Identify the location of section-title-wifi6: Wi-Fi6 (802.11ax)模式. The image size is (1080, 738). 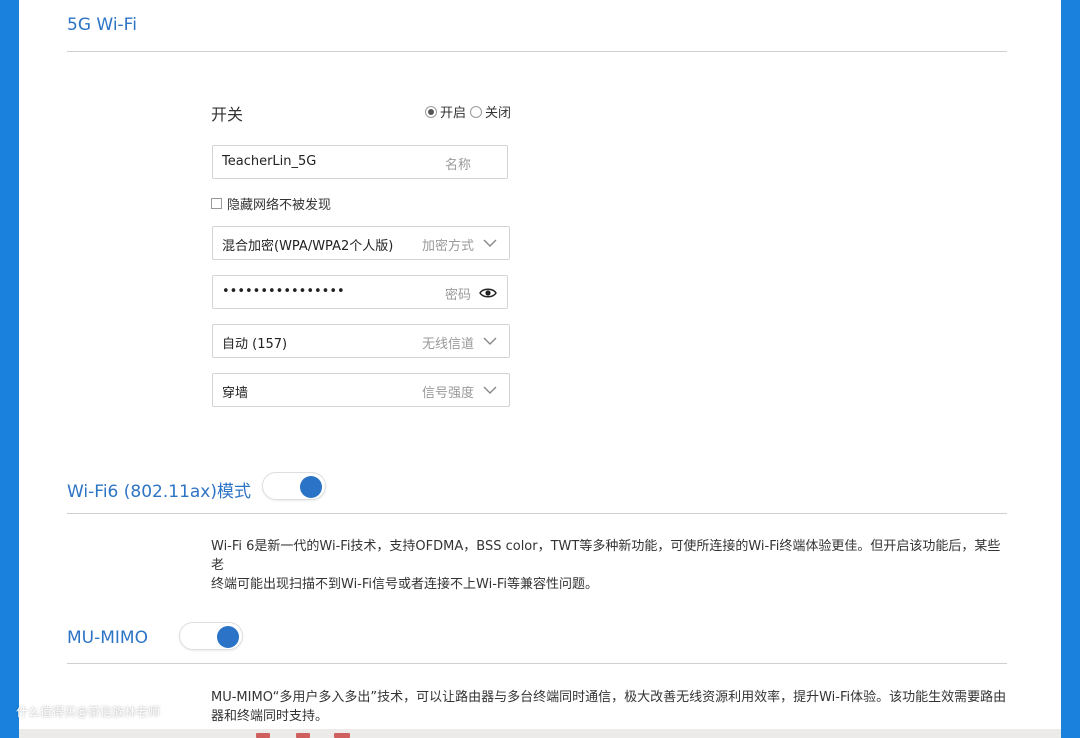
(159, 492).